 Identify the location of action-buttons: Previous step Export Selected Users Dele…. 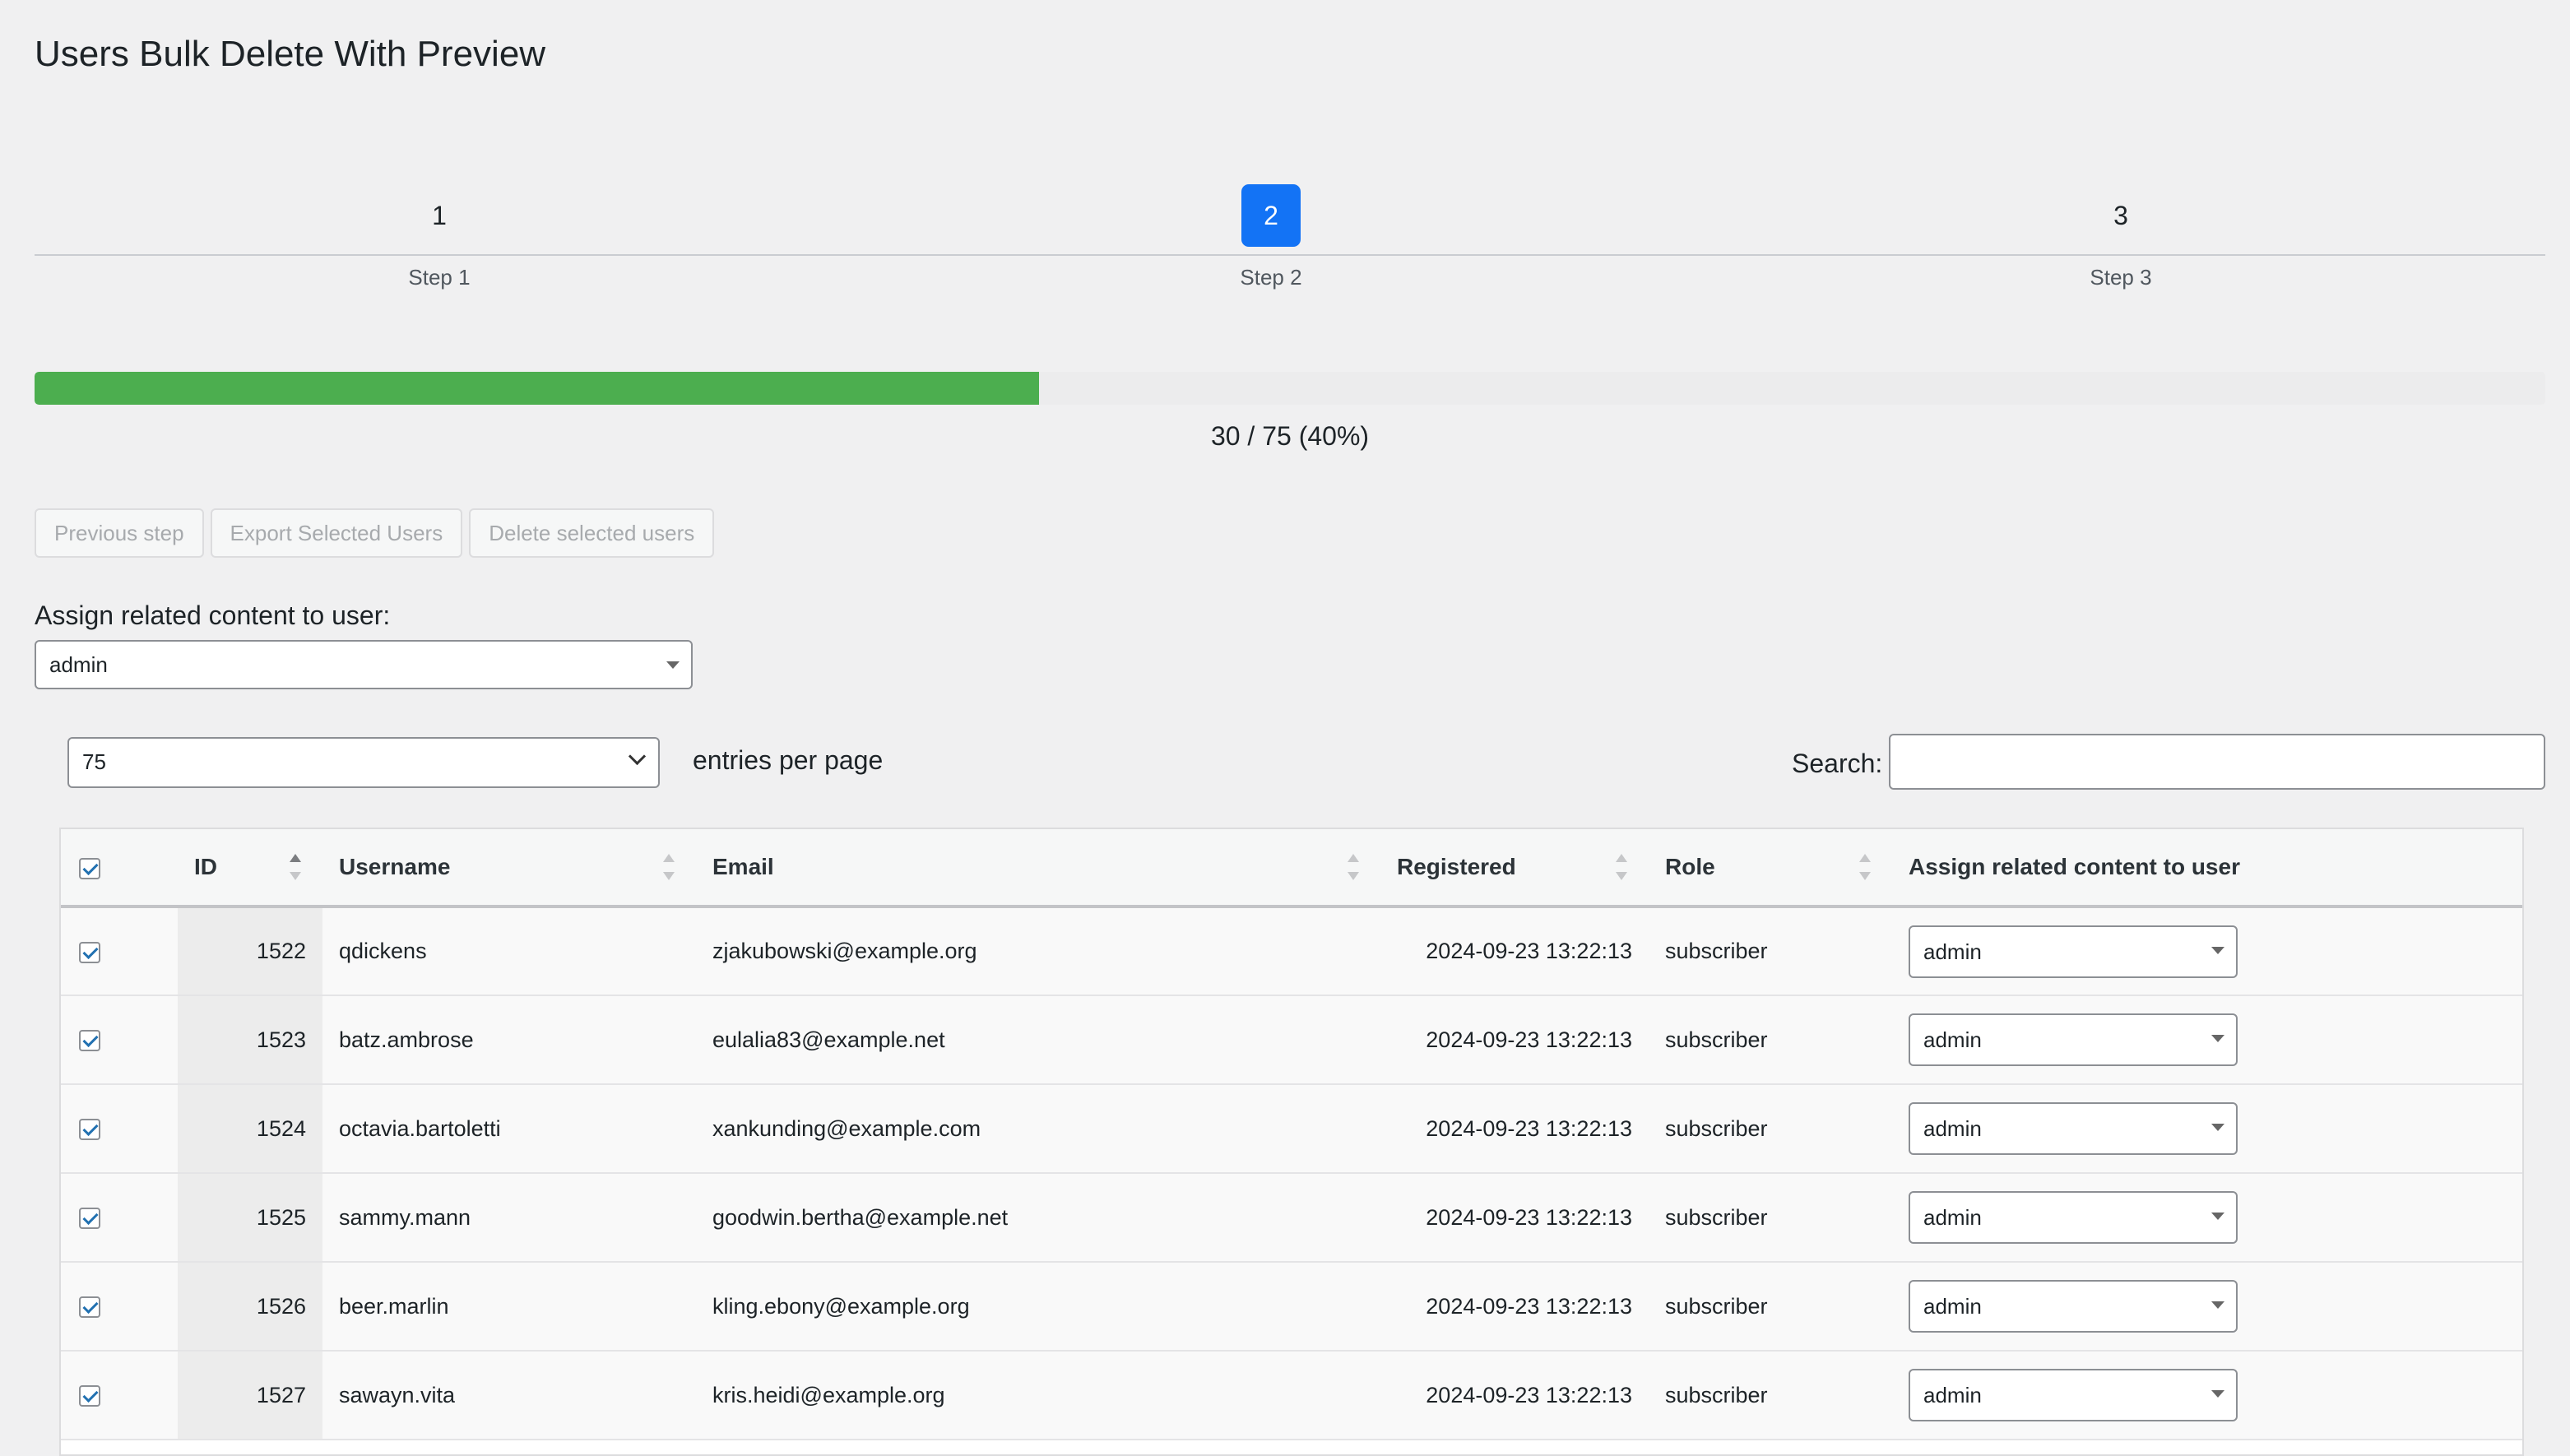
(375, 533).